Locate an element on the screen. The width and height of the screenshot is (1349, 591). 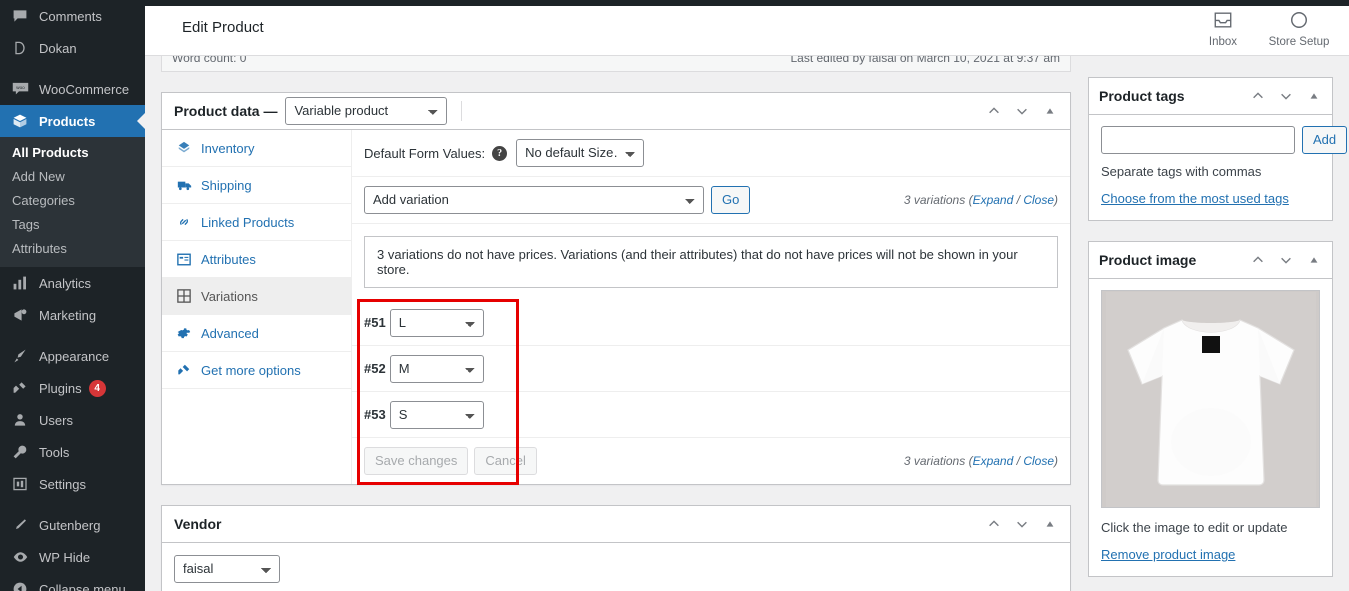
variations-count-top: 3 variations (Expand / Close) is located at coordinates (980, 200).